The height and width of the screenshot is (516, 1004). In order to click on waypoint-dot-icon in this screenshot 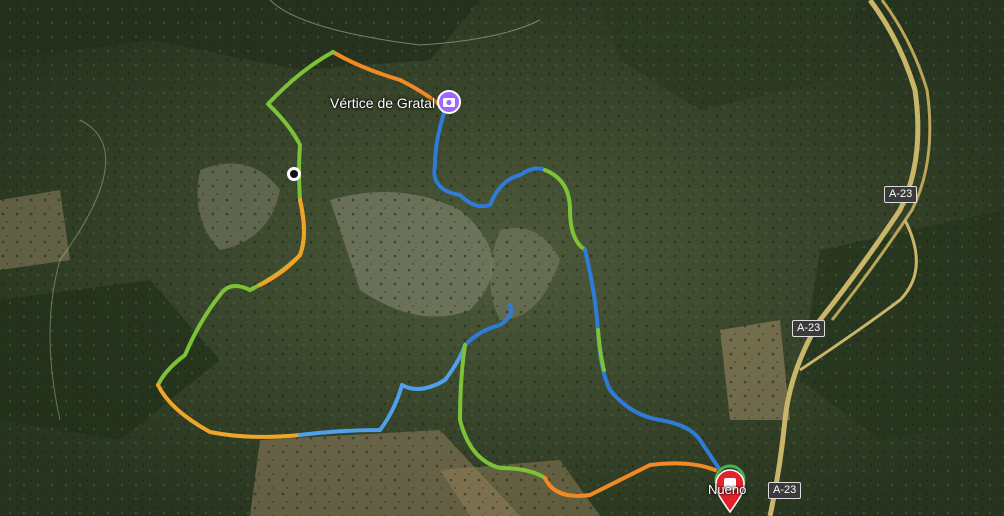, I will do `click(294, 174)`.